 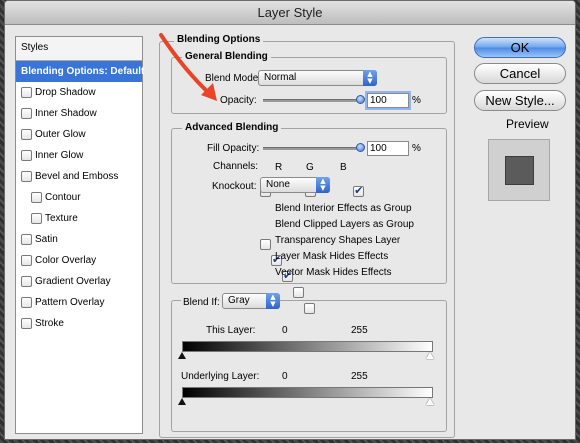 I want to click on advanced-option-label: Blend Interior Effects as Group, so click(x=343, y=208).